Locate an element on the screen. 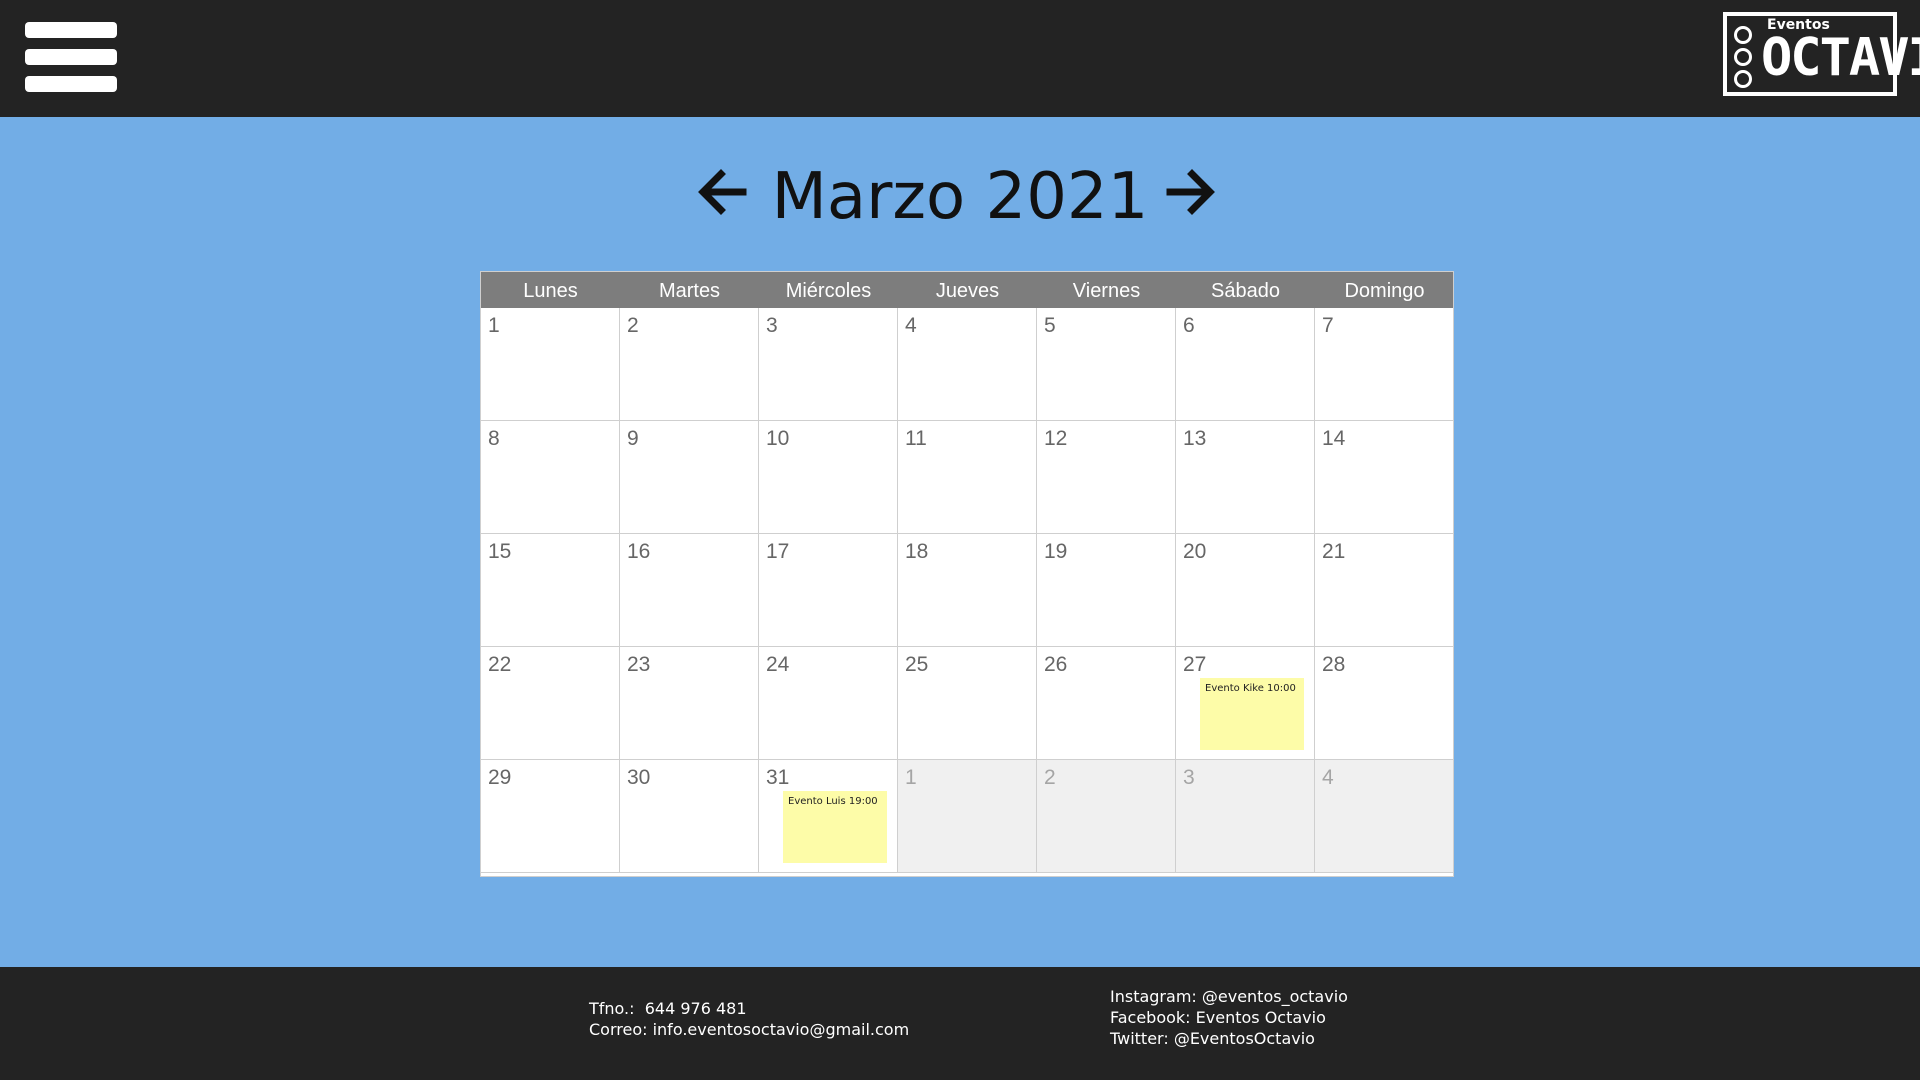 This screenshot has width=1920, height=1080. day-cell: 14 is located at coordinates (1384, 477).